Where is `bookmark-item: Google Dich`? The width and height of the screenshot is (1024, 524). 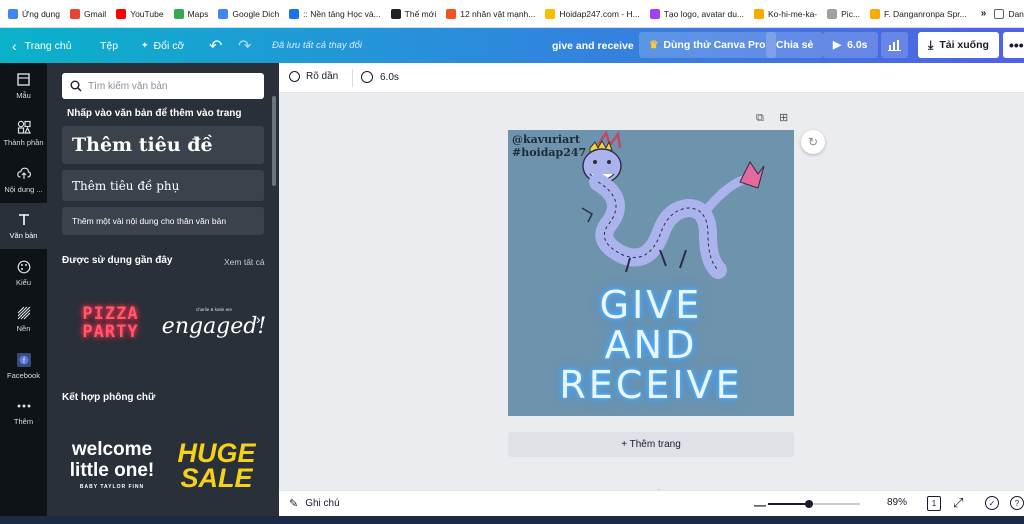 bookmark-item: Google Dich is located at coordinates (248, 13).